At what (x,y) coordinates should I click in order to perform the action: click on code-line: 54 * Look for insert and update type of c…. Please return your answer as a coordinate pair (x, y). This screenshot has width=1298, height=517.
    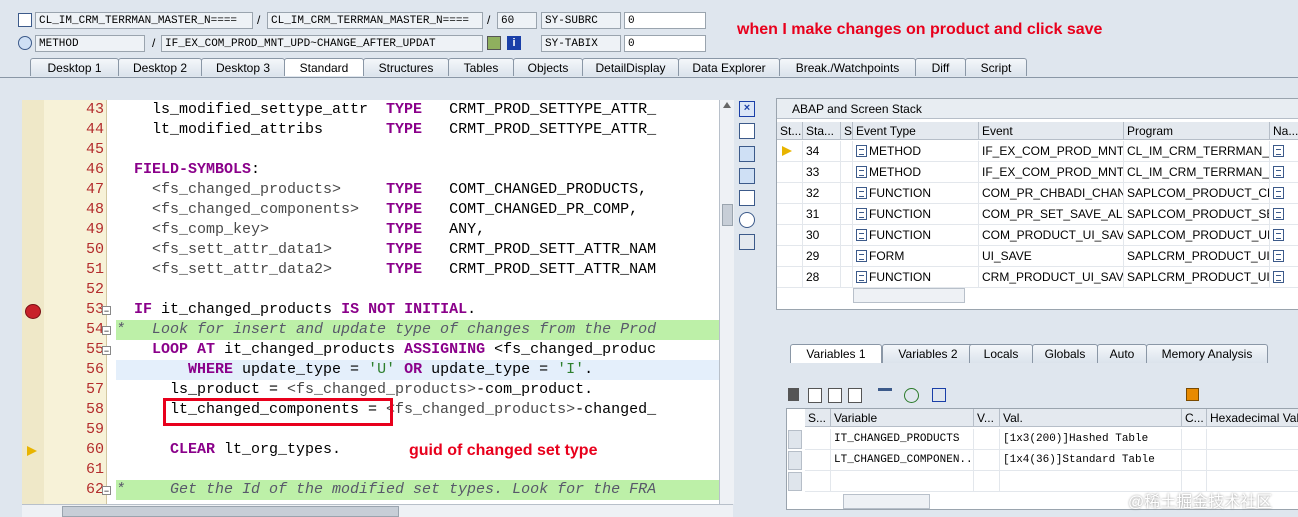
    Looking at the image, I should click on (370, 330).